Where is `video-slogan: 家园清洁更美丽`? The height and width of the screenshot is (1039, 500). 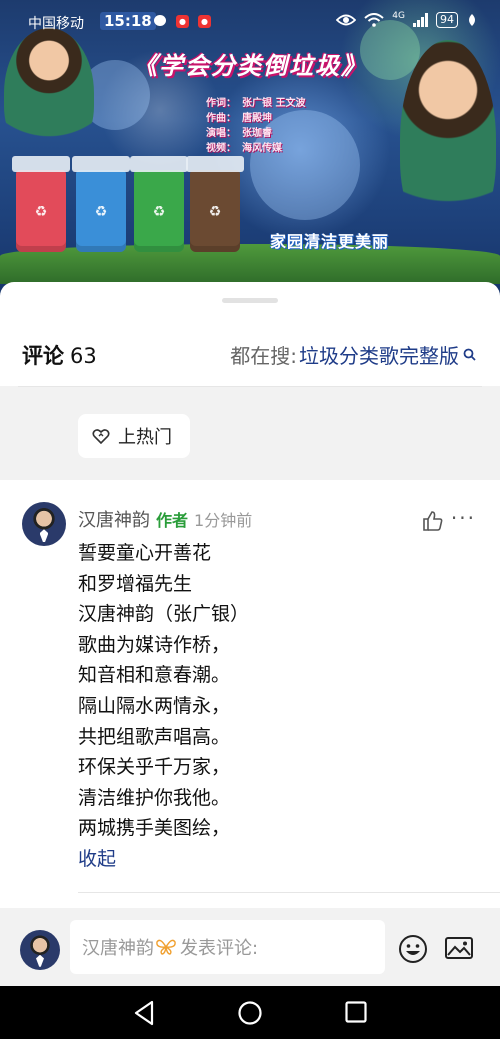 video-slogan: 家园清洁更美丽 is located at coordinates (330, 241).